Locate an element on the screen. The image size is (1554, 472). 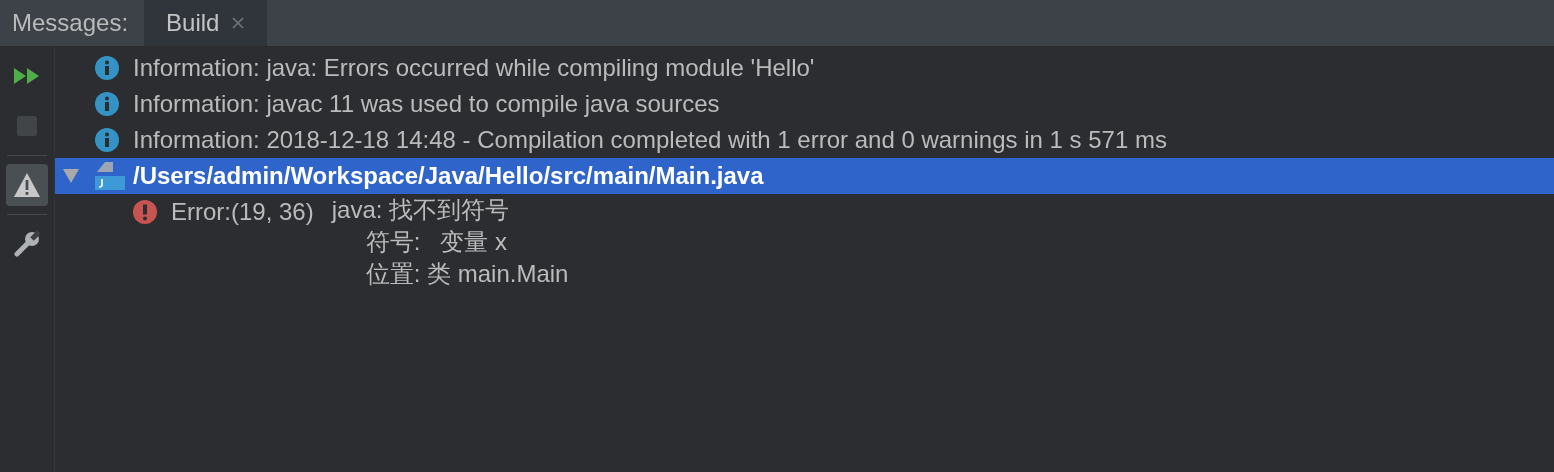
warnings-toggle is located at coordinates (27, 185).